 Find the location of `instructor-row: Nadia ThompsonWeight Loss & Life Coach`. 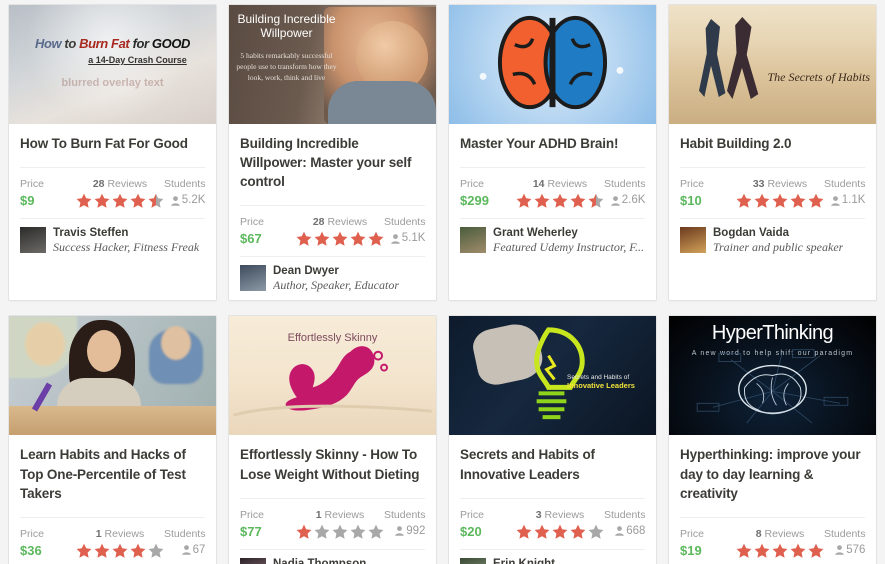

instructor-row: Nadia ThompsonWeight Loss & Life Coach is located at coordinates (332, 557).